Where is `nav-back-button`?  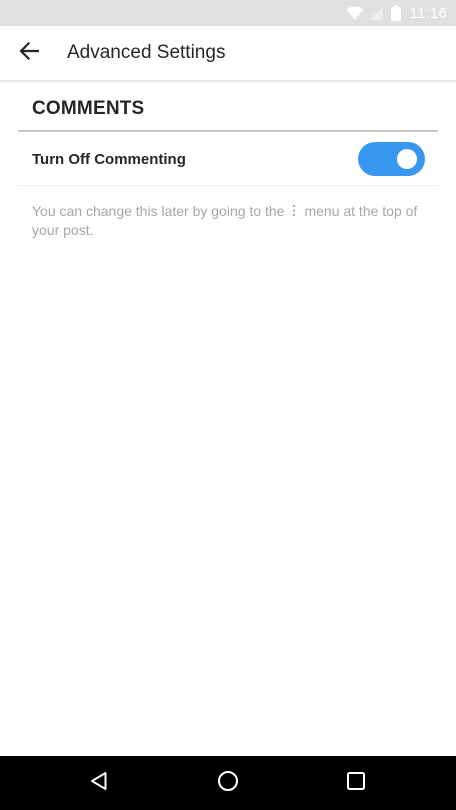 nav-back-button is located at coordinates (99, 783).